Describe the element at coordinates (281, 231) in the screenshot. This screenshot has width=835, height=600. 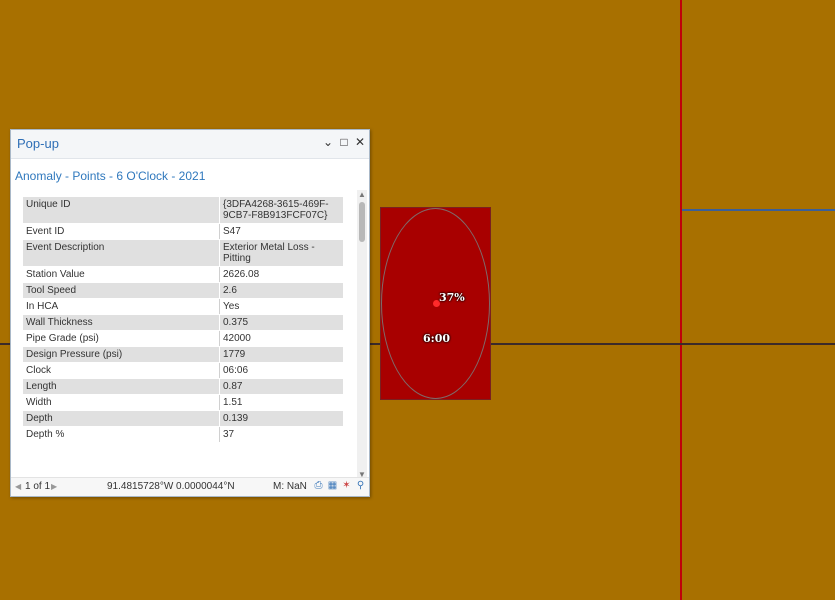
I see `field-value: S47` at that location.